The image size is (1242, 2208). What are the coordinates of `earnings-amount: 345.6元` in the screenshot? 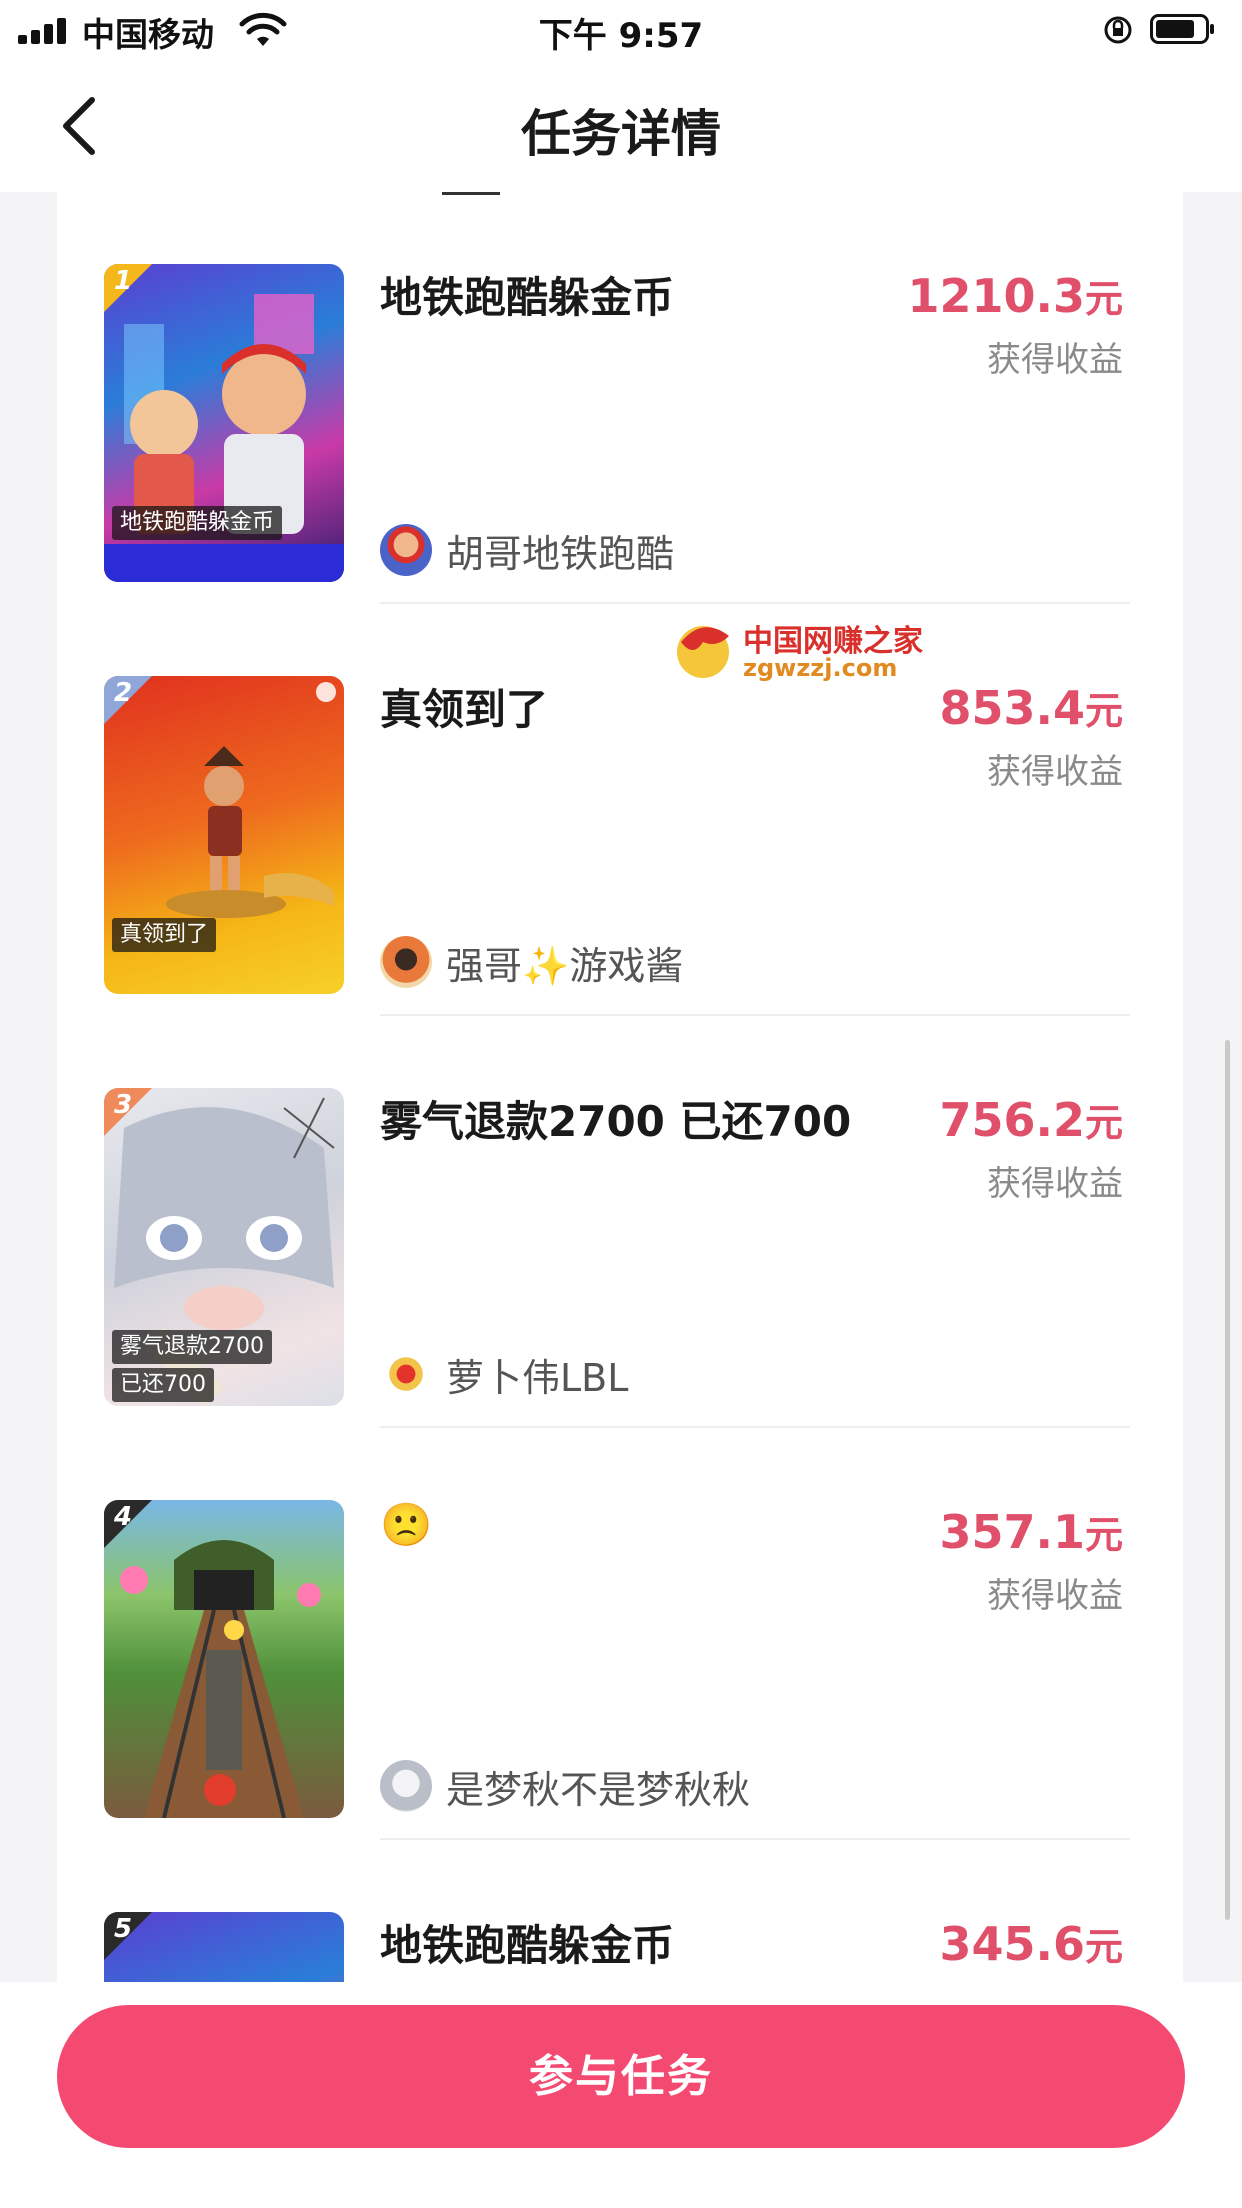 It's located at (1031, 1944).